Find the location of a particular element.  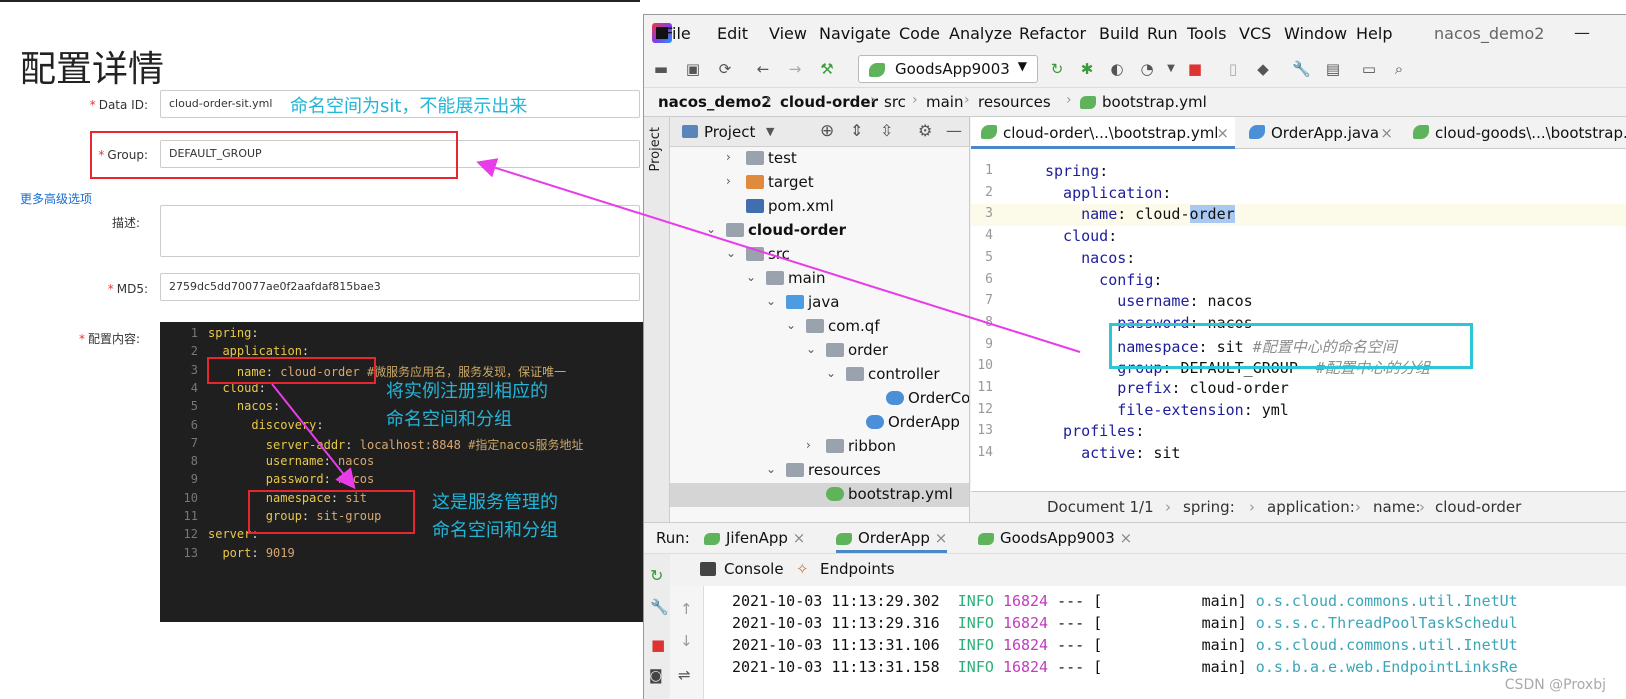

console-tab: Console is located at coordinates (754, 569).